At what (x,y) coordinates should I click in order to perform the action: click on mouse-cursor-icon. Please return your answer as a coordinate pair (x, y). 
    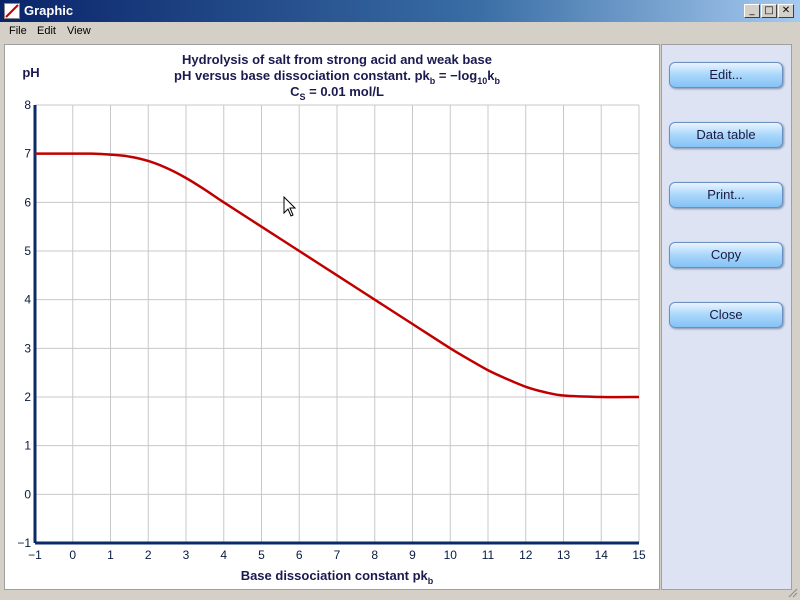
    Looking at the image, I should click on (290, 206).